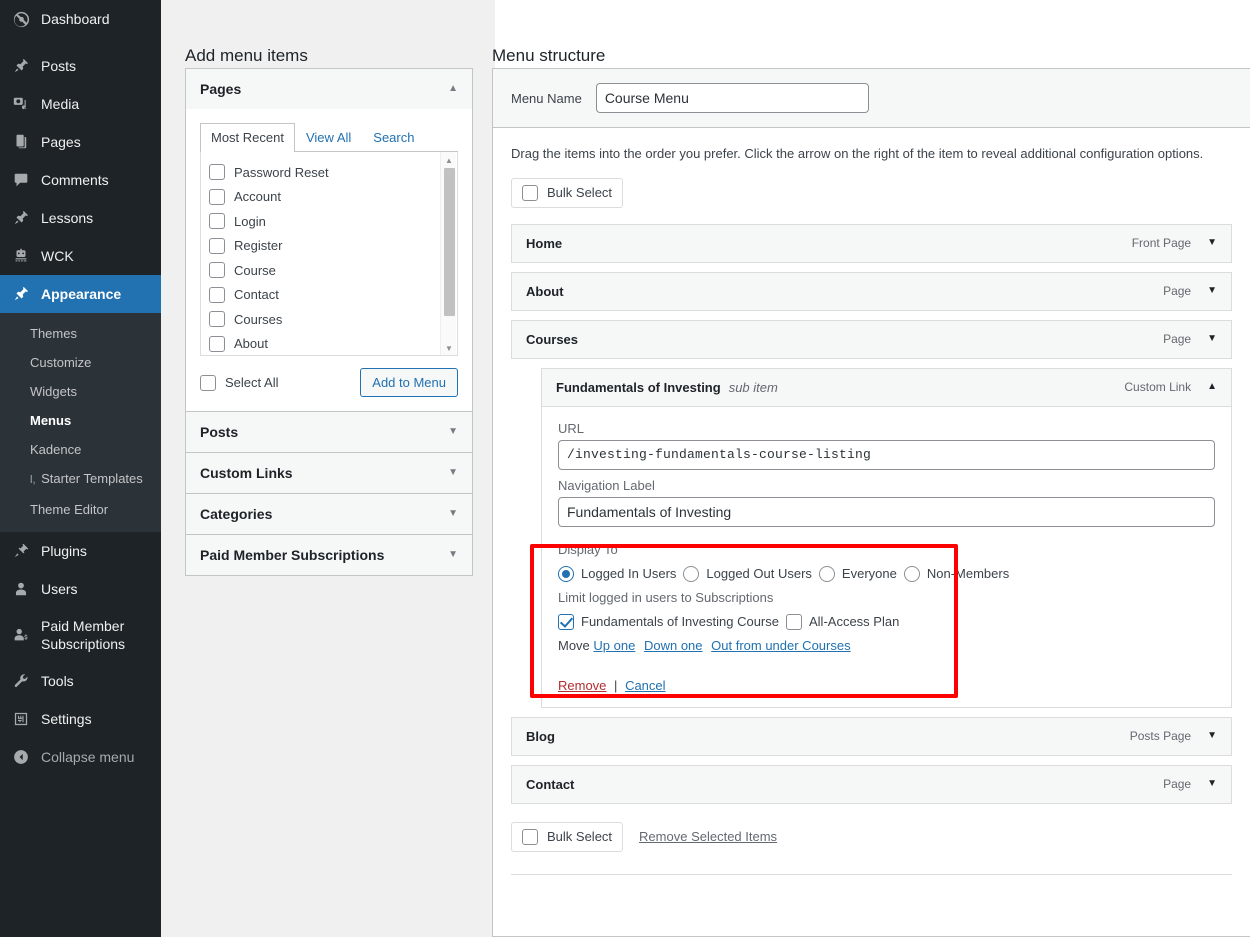 This screenshot has width=1250, height=937. I want to click on menu-item-bar: About Page ▼, so click(871, 291).